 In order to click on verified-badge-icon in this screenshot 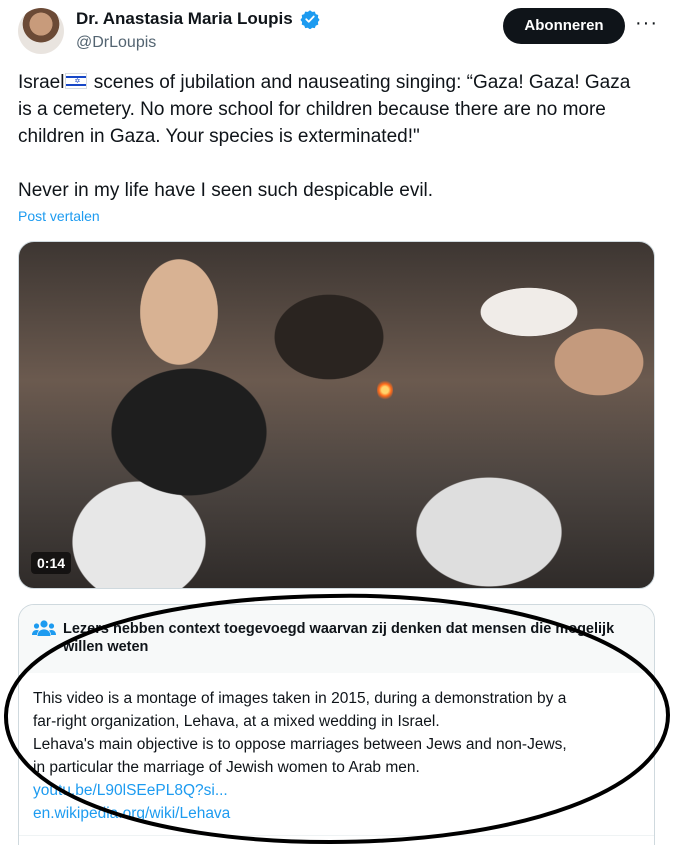, I will do `click(310, 19)`.